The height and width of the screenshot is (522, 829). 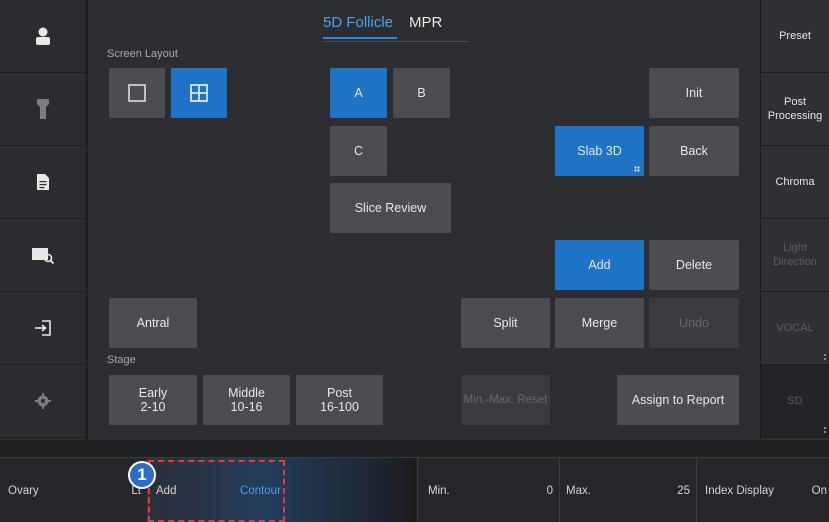 What do you see at coordinates (246, 393) in the screenshot?
I see `middle-label: Middle` at bounding box center [246, 393].